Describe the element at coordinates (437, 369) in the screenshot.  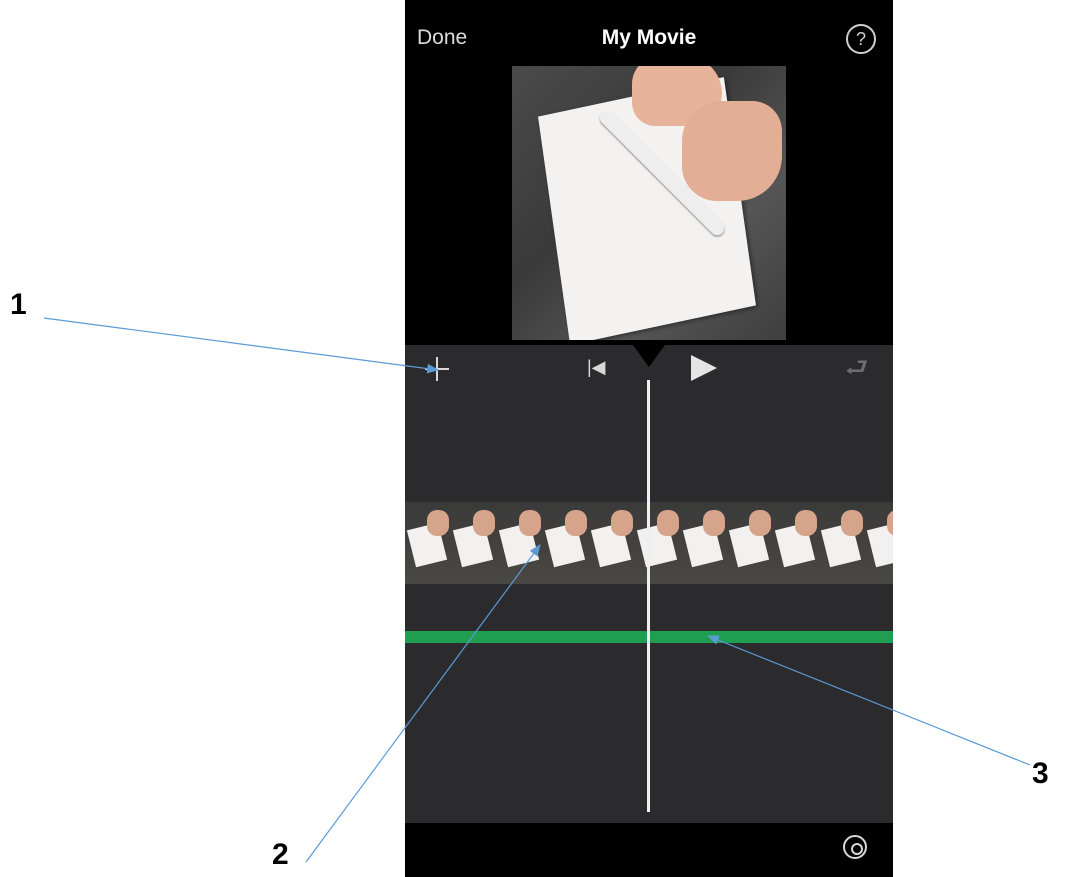
I see `plus-icon` at that location.